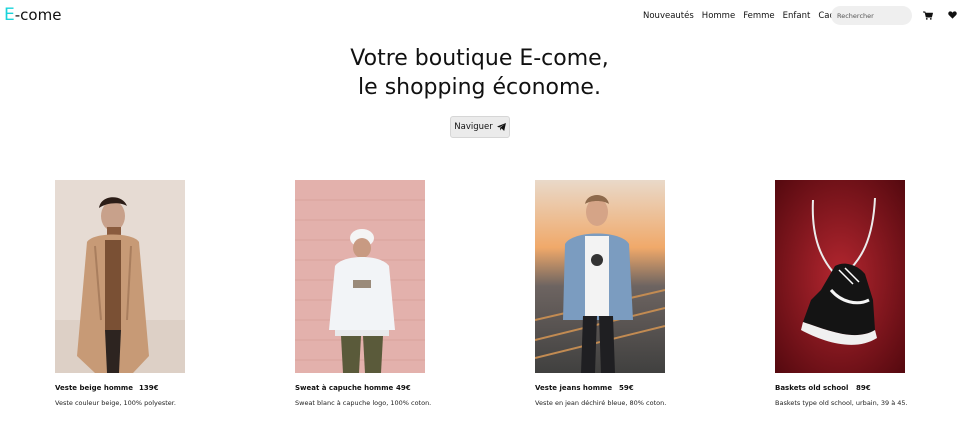 The height and width of the screenshot is (431, 959). Describe the element at coordinates (863, 388) in the screenshot. I see `product-price: 89€` at that location.